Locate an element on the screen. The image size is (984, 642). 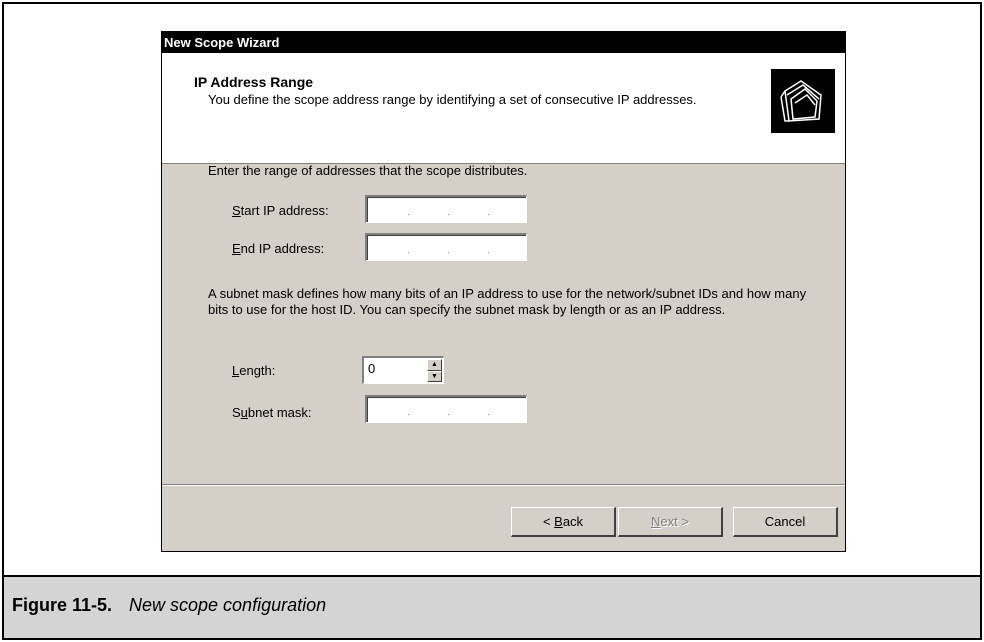
start-ip-label: Start IP address: is located at coordinates (280, 210).